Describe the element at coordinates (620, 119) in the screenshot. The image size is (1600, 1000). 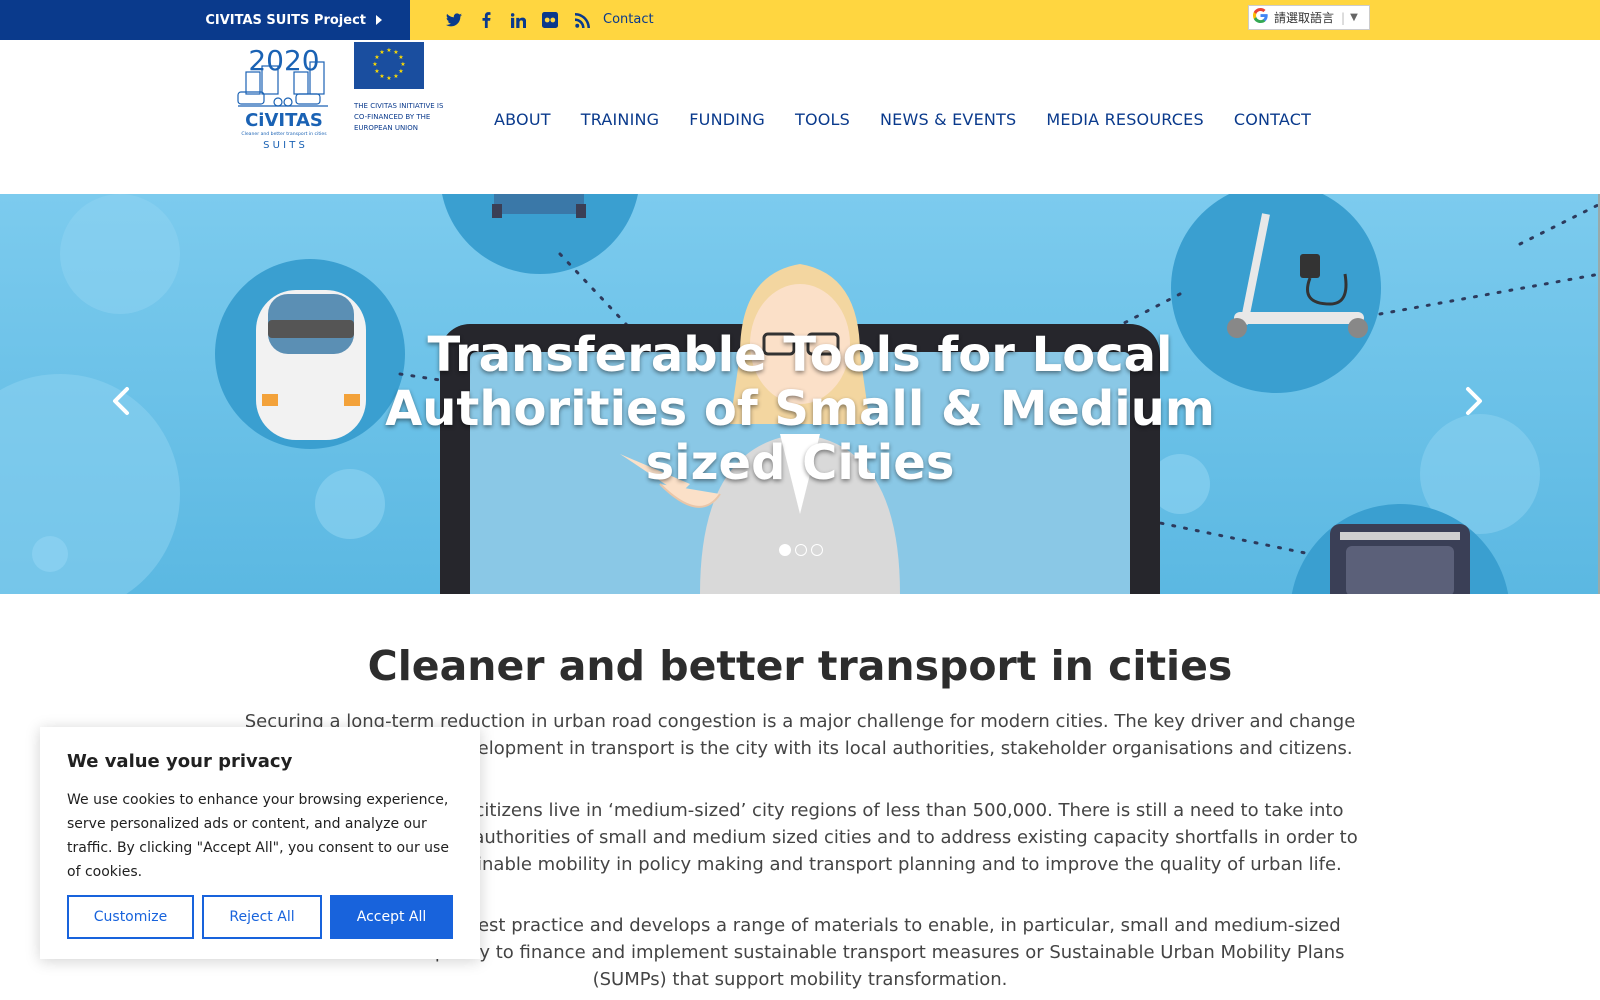
I see `nav-training: TRAINING` at that location.